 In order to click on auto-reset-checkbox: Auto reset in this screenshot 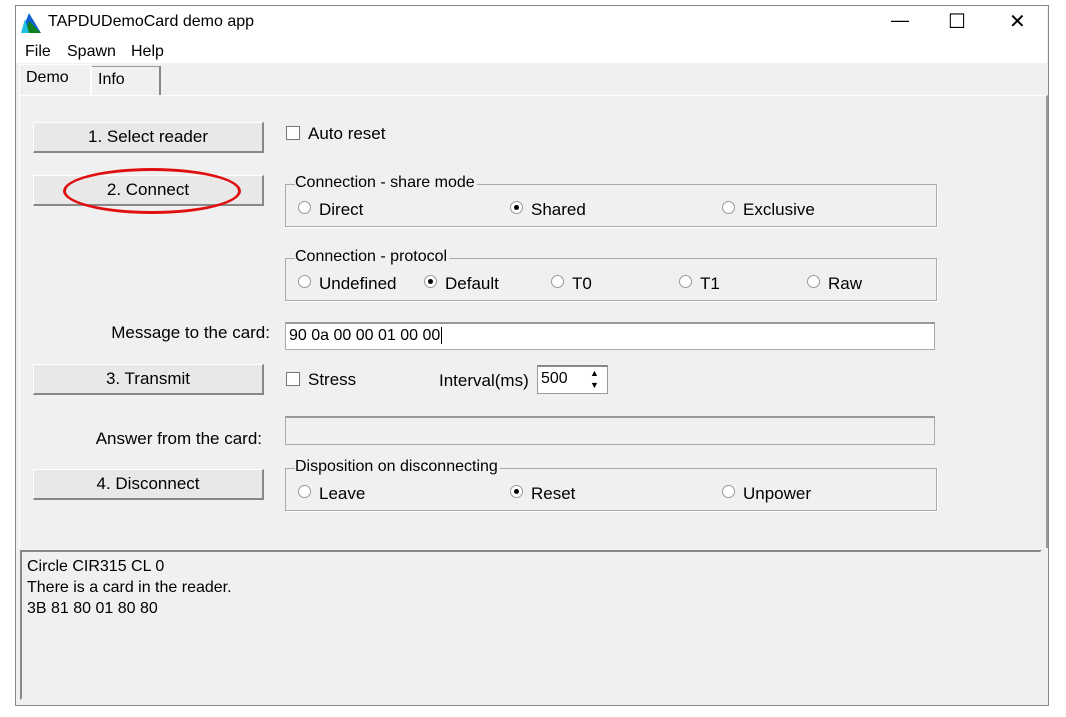, I will do `click(336, 134)`.